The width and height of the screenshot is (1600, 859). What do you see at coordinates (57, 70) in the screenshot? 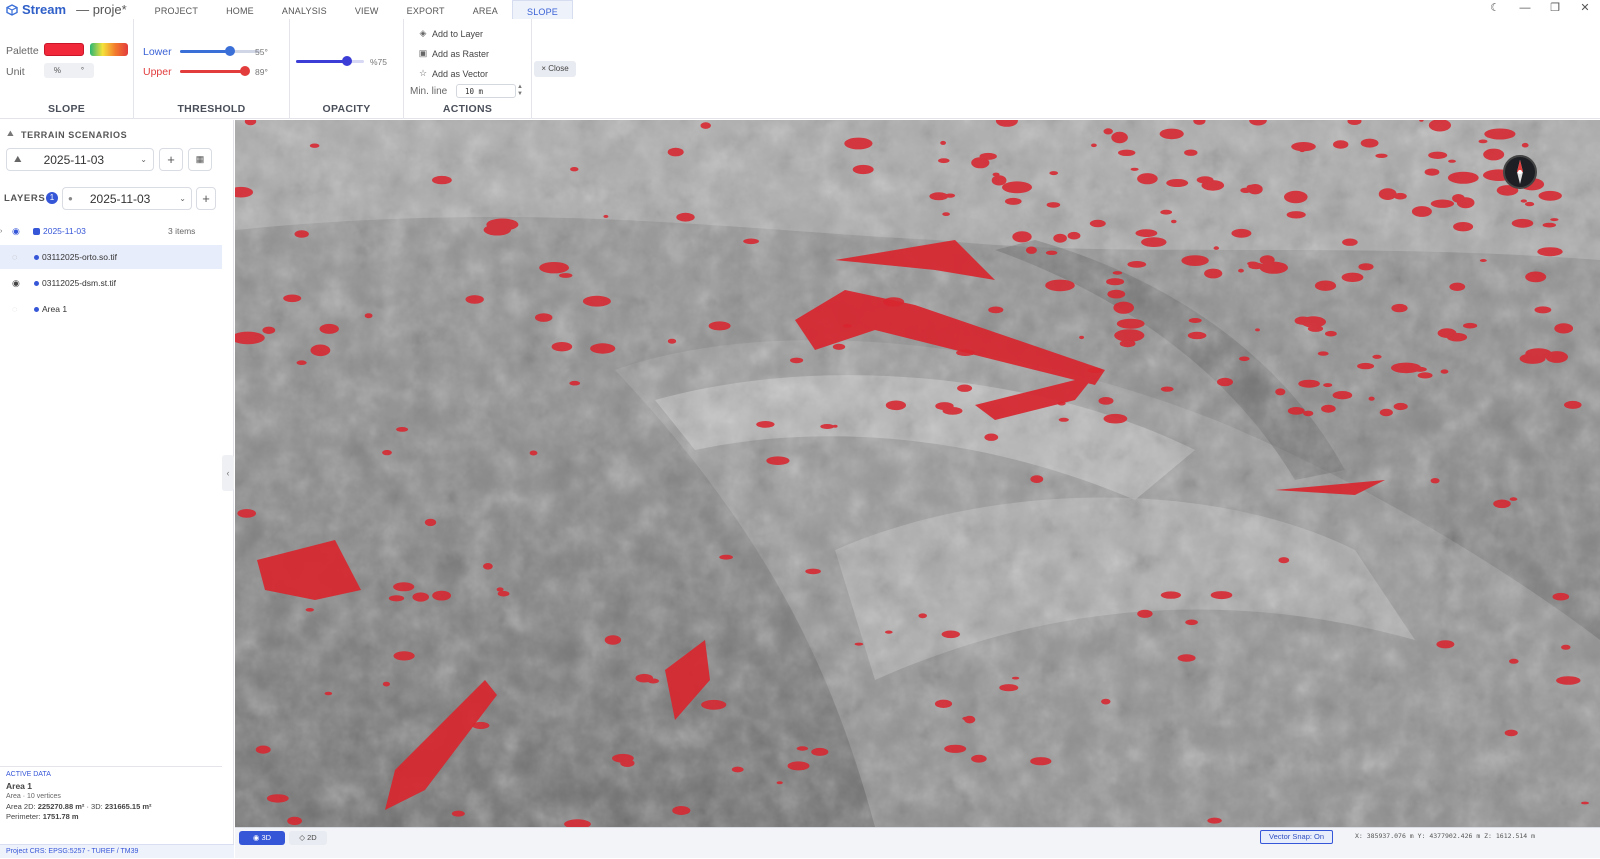
I see `unit-percent-option: %` at bounding box center [57, 70].